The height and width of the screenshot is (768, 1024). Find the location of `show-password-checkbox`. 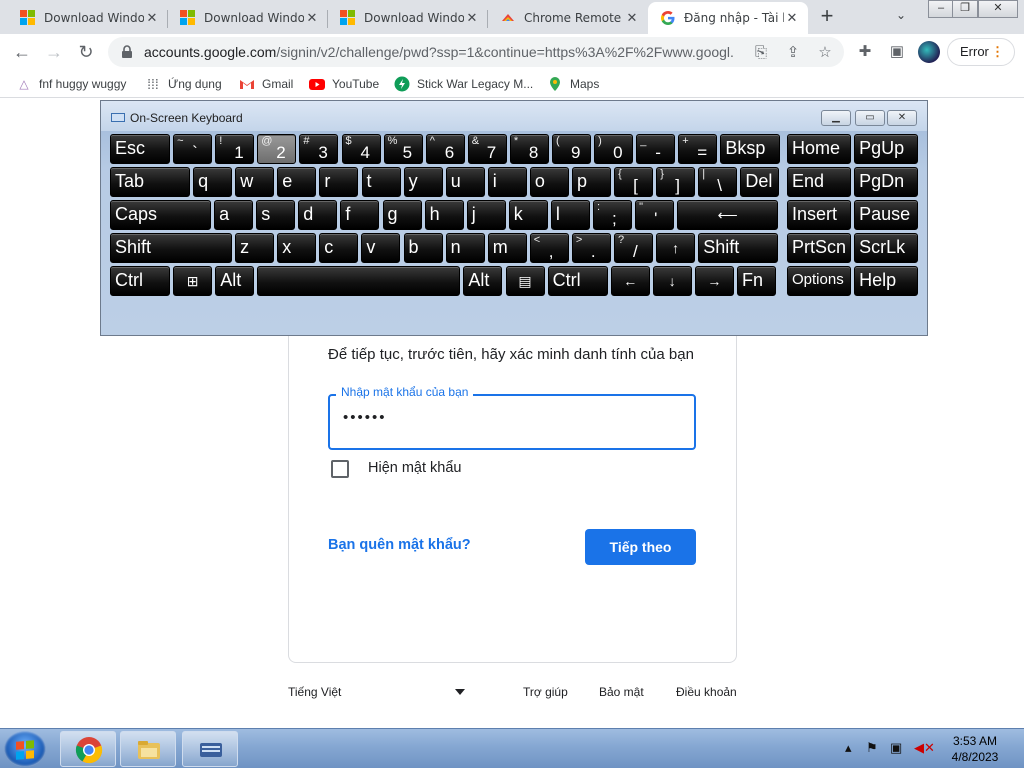

show-password-checkbox is located at coordinates (340, 469).